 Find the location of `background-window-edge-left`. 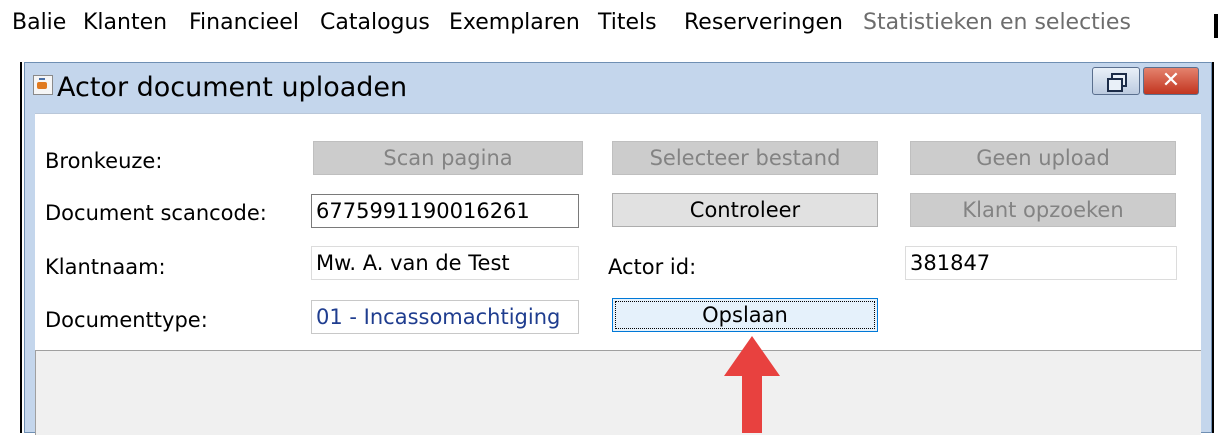

background-window-edge-left is located at coordinates (21, 247).